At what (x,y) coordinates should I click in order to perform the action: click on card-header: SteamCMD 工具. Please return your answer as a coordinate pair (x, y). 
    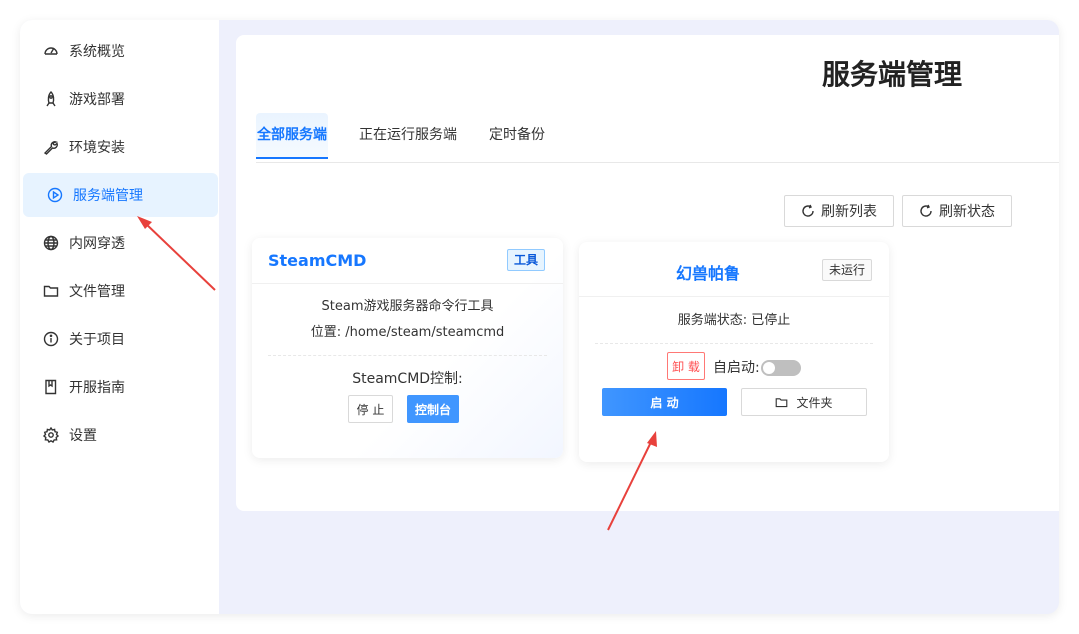
    Looking at the image, I should click on (407, 261).